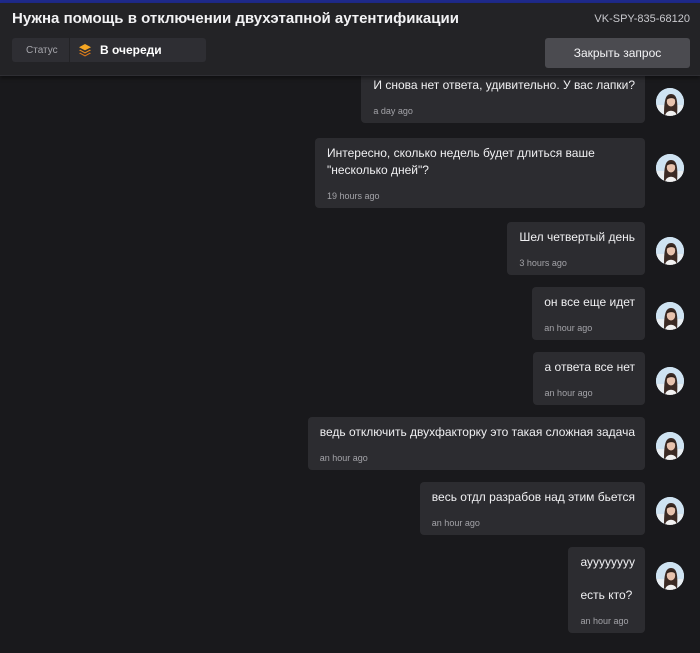 The image size is (700, 653). What do you see at coordinates (589, 367) in the screenshot?
I see `message-text: а ответа все нет` at bounding box center [589, 367].